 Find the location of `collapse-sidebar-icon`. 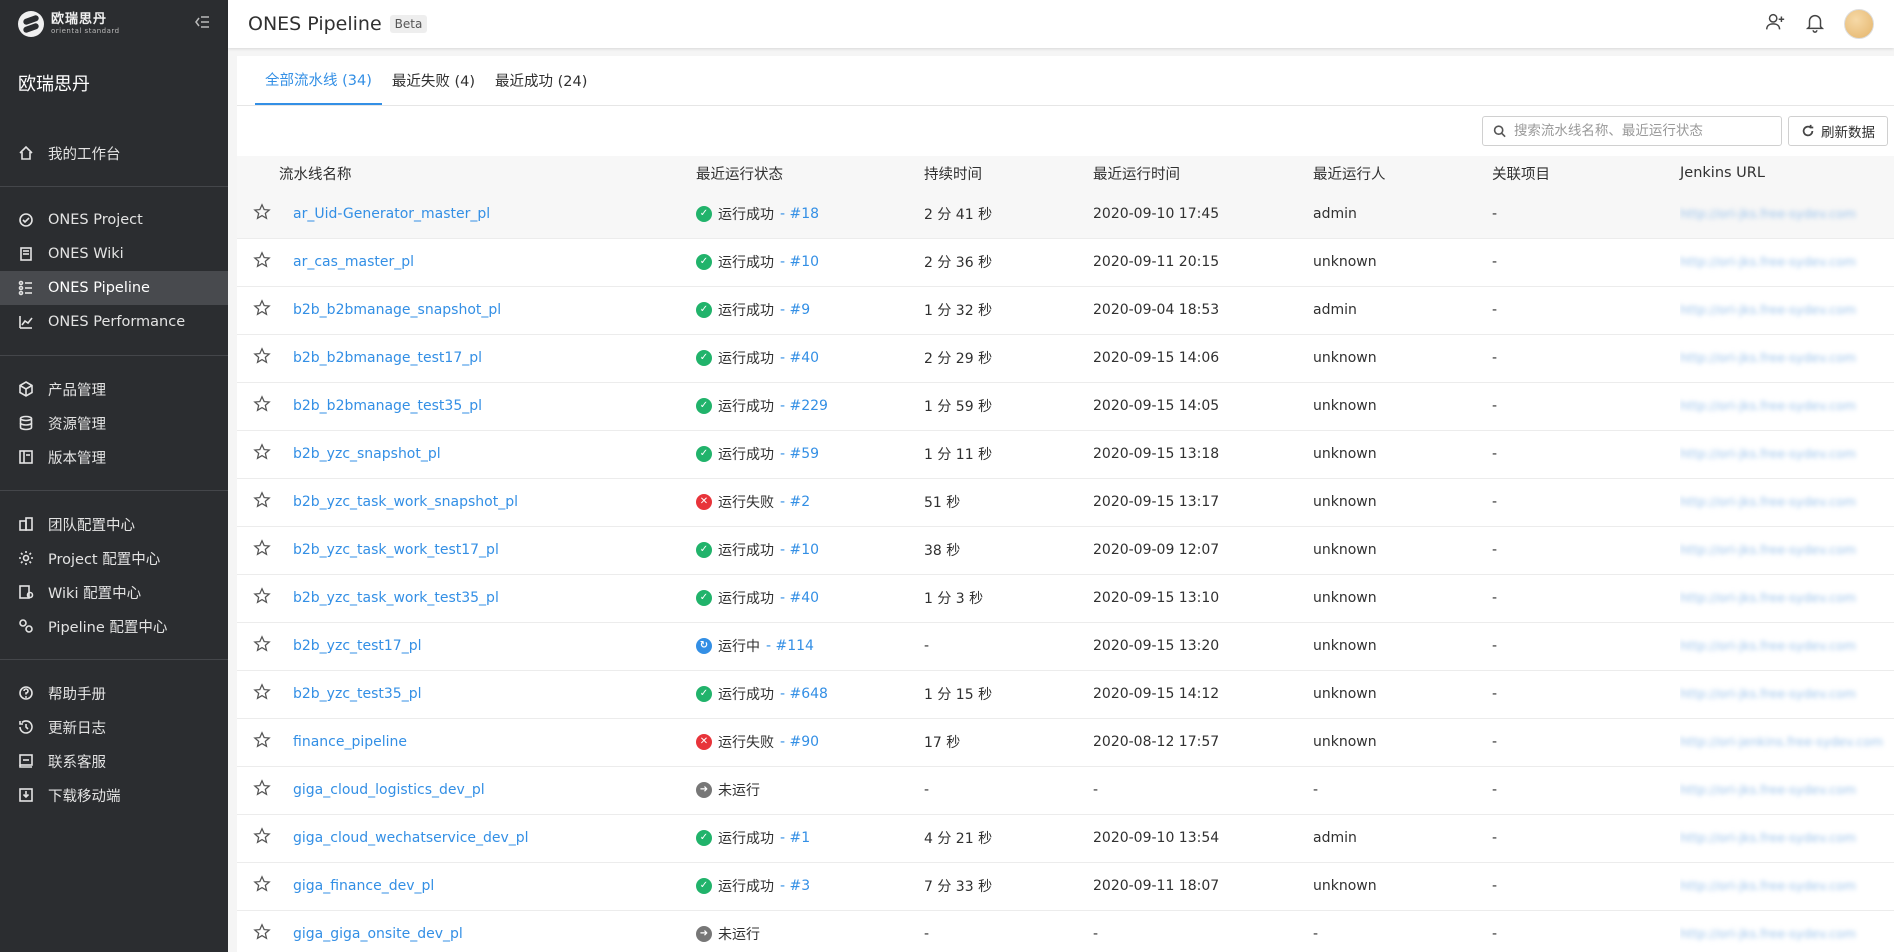

collapse-sidebar-icon is located at coordinates (202, 24).